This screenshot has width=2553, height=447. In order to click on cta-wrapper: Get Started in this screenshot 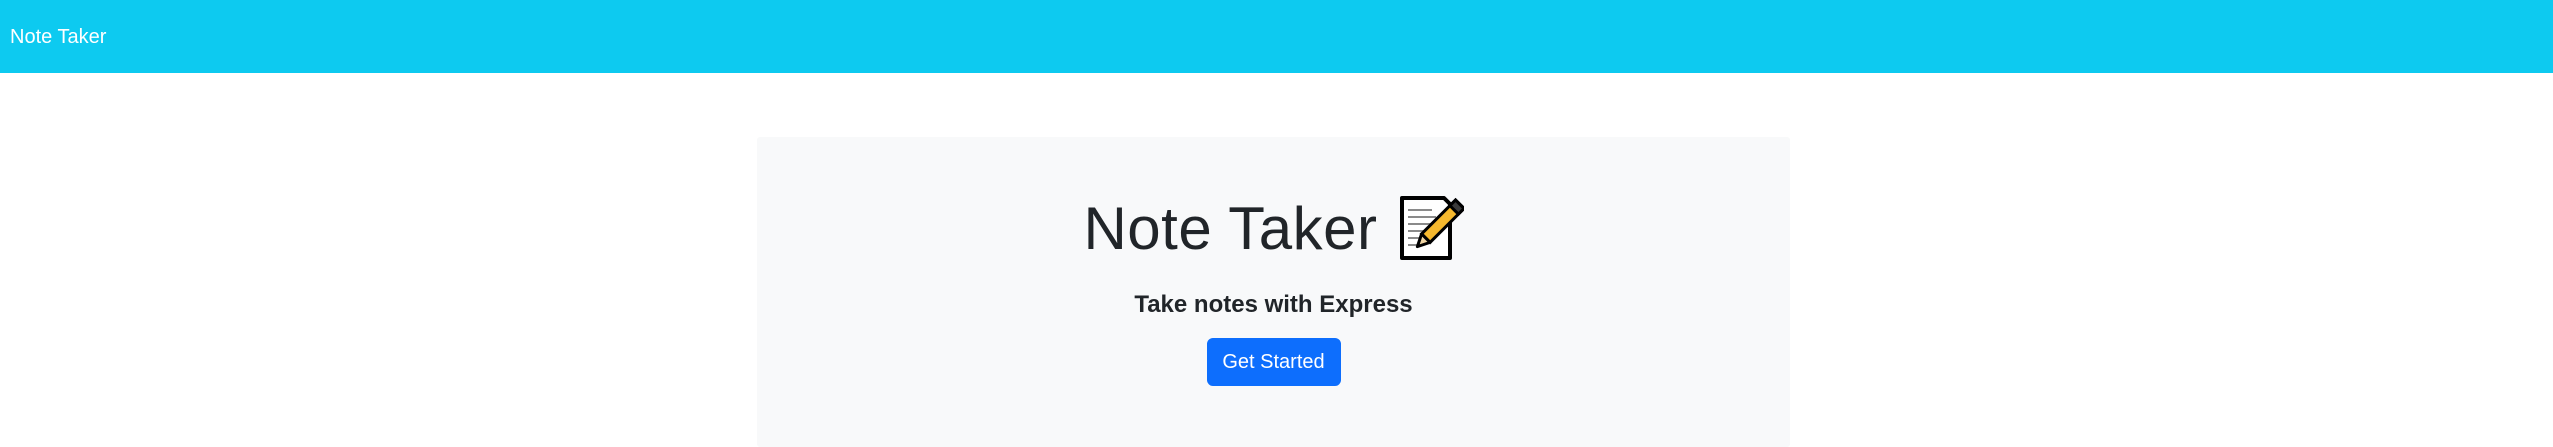, I will do `click(1273, 362)`.